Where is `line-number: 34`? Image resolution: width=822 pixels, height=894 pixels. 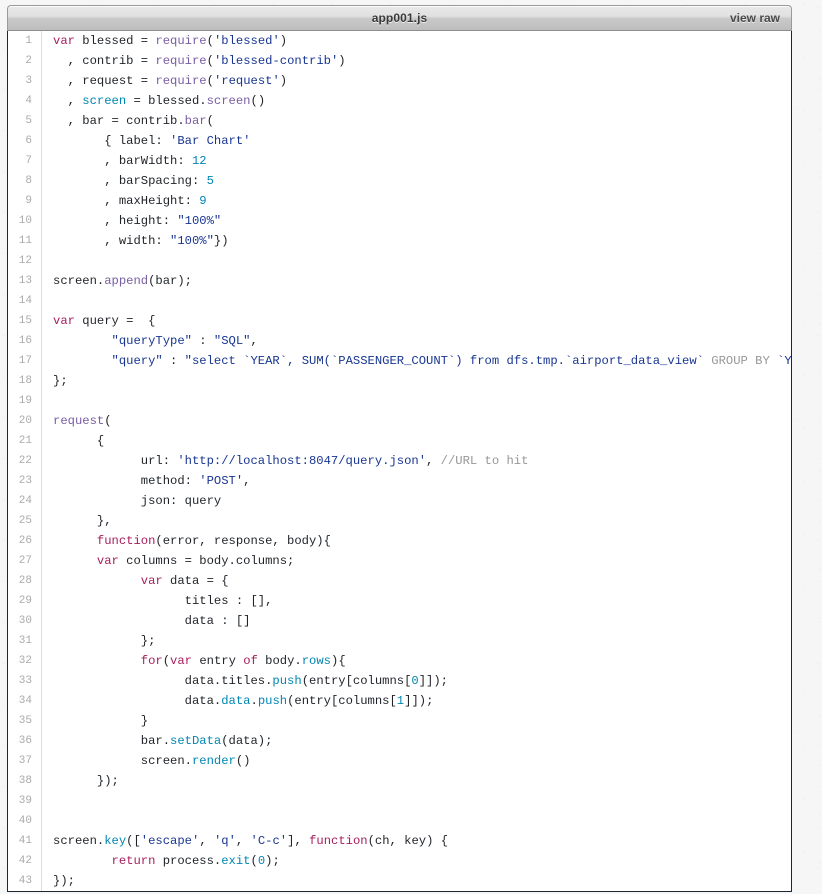 line-number: 34 is located at coordinates (25, 701).